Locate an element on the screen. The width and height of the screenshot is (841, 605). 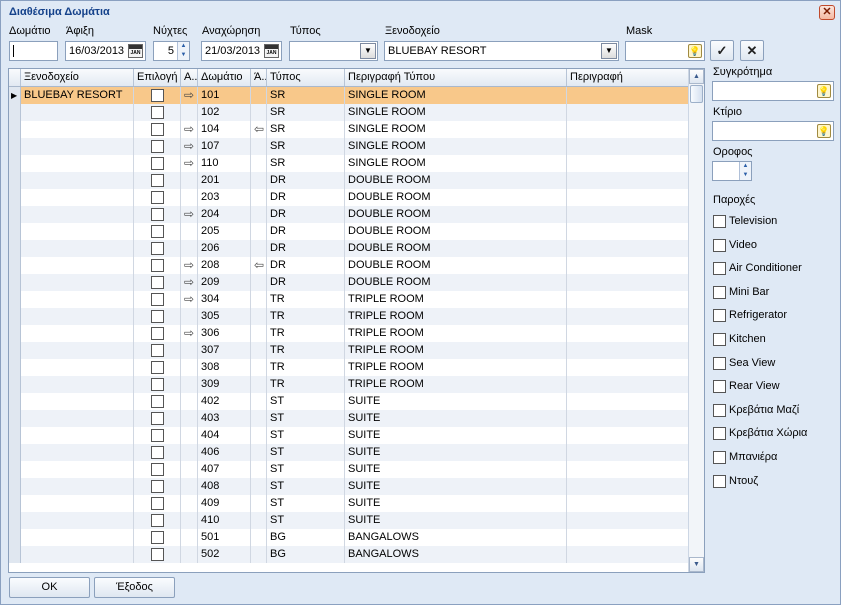
table-row: 409 ST SUITE is located at coordinates (349, 503).